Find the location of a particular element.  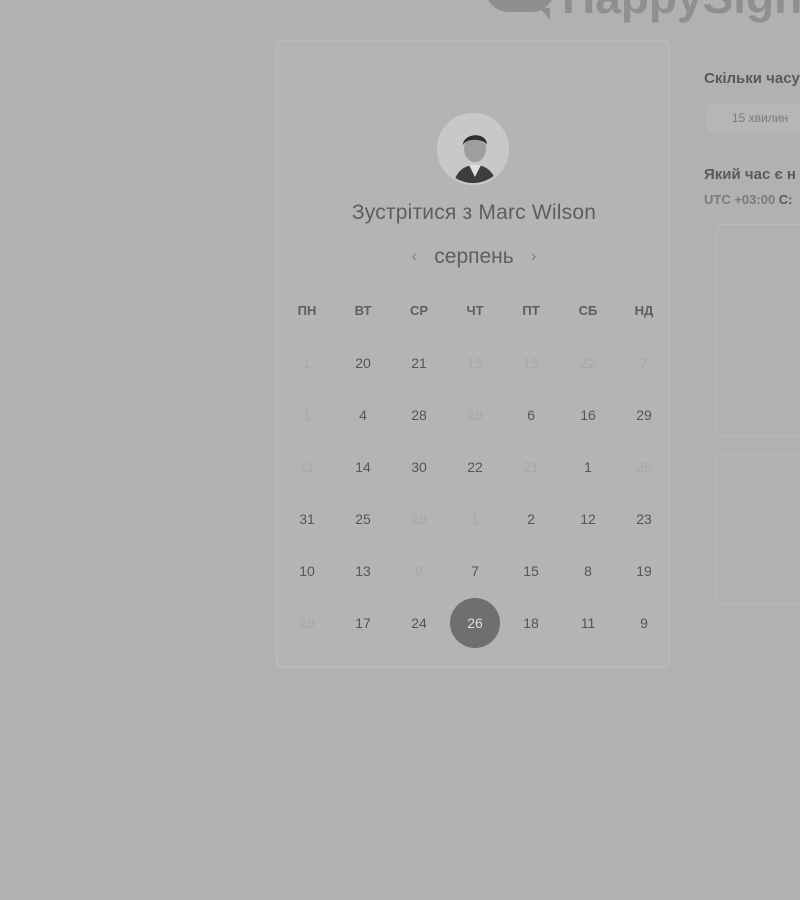

calendar-day: 8 is located at coordinates (588, 571).